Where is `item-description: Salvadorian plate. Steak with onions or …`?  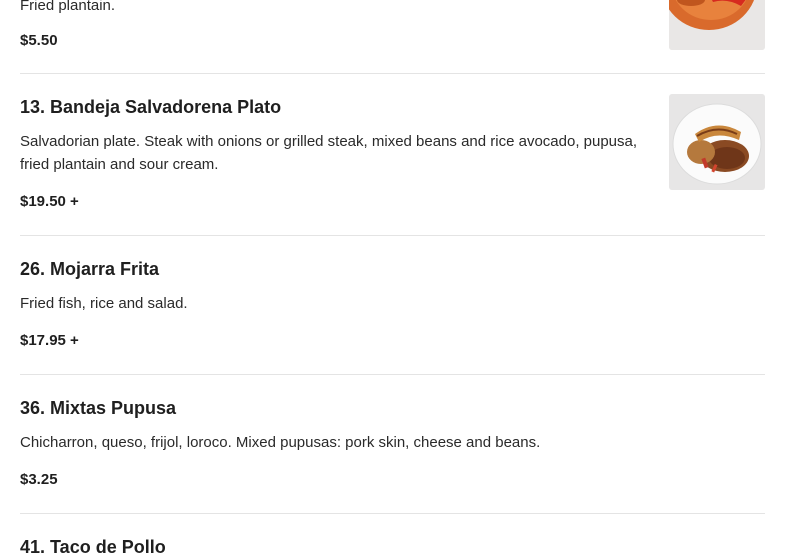 item-description: Salvadorian plate. Steak with onions or … is located at coordinates (329, 153).